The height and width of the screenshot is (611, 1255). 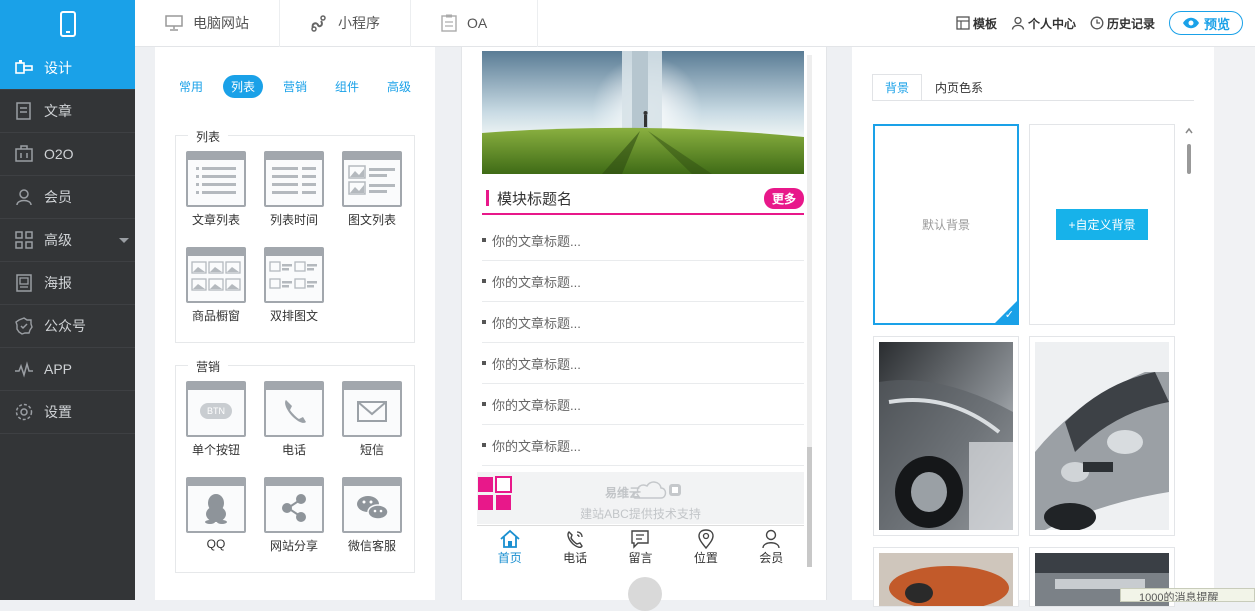 I want to click on top-actions: 模板 个人中心 历史记录 预览, so click(x=1098, y=23).